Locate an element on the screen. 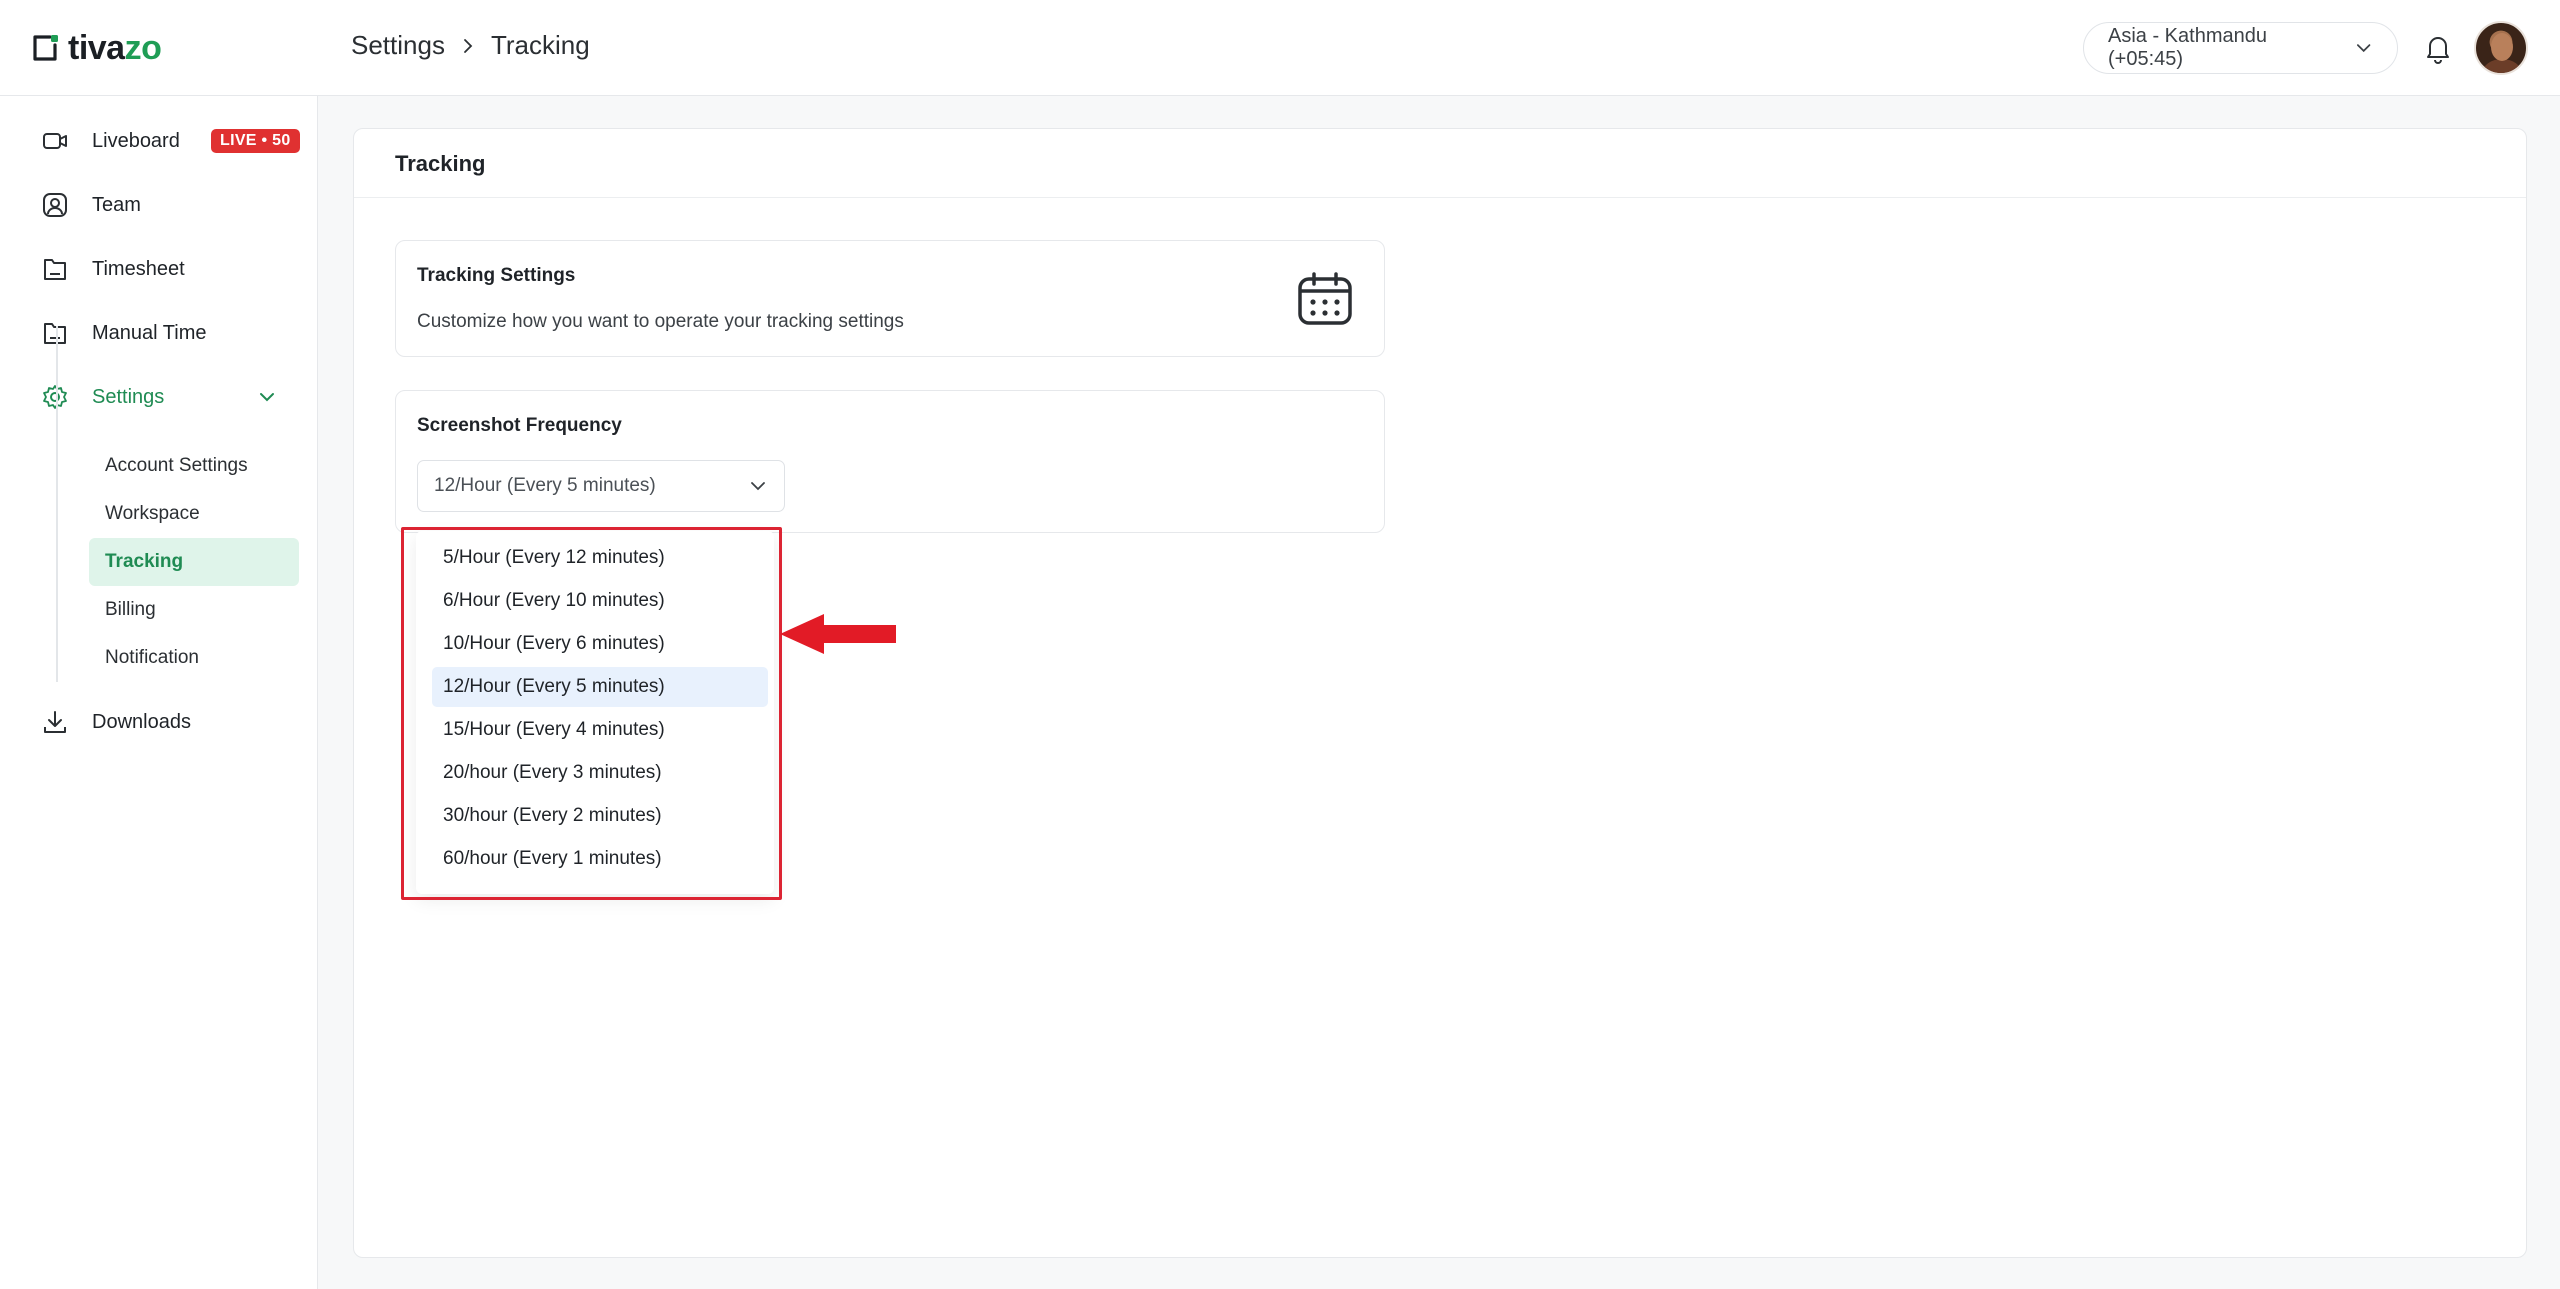  timezone-select: Asia - Kathmandu (+05:45) is located at coordinates (2240, 48).